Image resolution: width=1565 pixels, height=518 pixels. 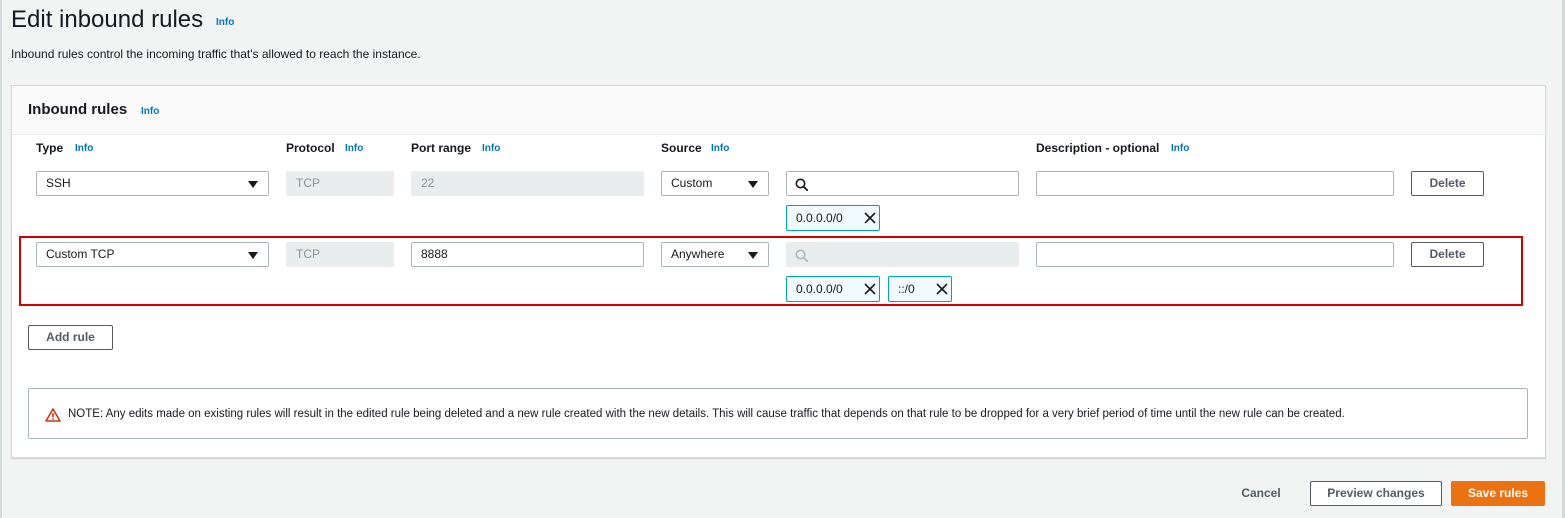 I want to click on rule-2-delete-button: Delete, so click(x=1447, y=254).